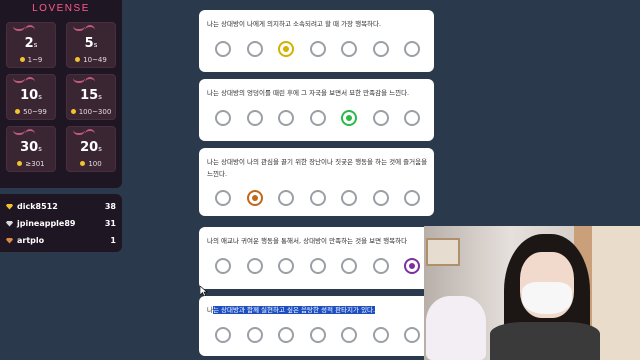 The width and height of the screenshot is (640, 360). I want to click on tier-duration: 2, so click(29, 43).